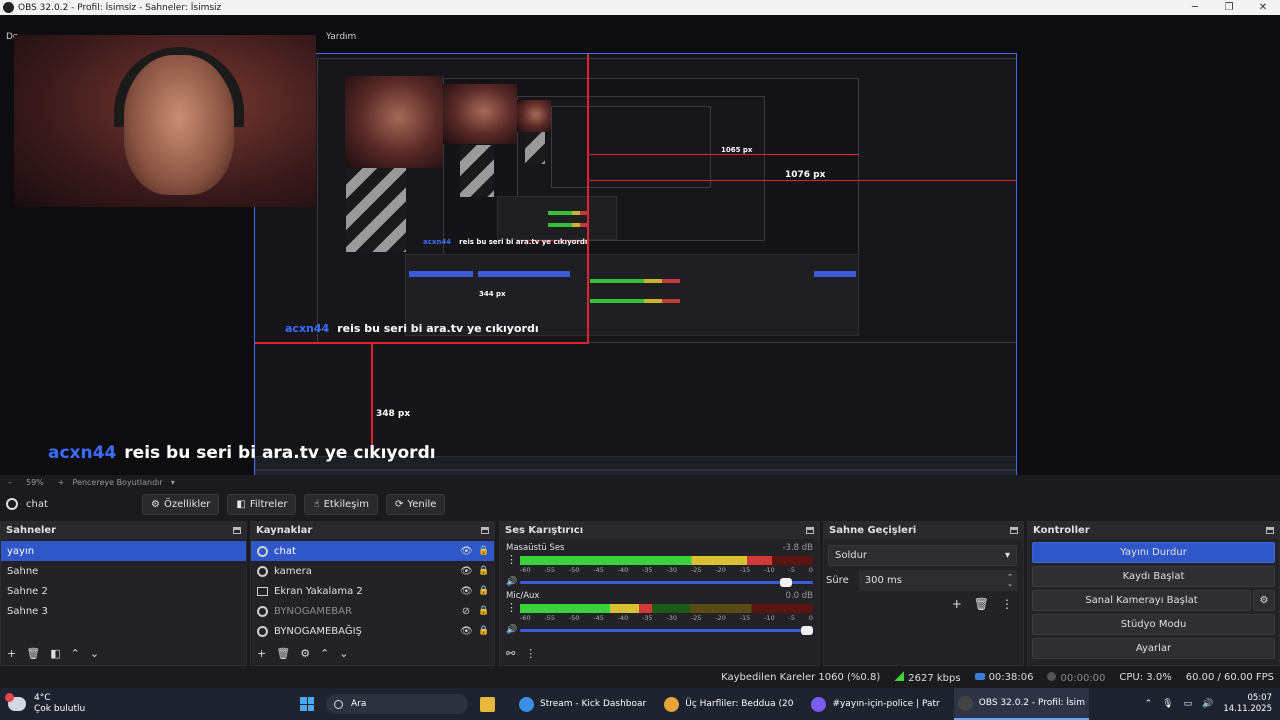 This screenshot has height=720, width=1280. I want to click on taskbar-app: Stream - Kick Dashboar, so click(582, 704).